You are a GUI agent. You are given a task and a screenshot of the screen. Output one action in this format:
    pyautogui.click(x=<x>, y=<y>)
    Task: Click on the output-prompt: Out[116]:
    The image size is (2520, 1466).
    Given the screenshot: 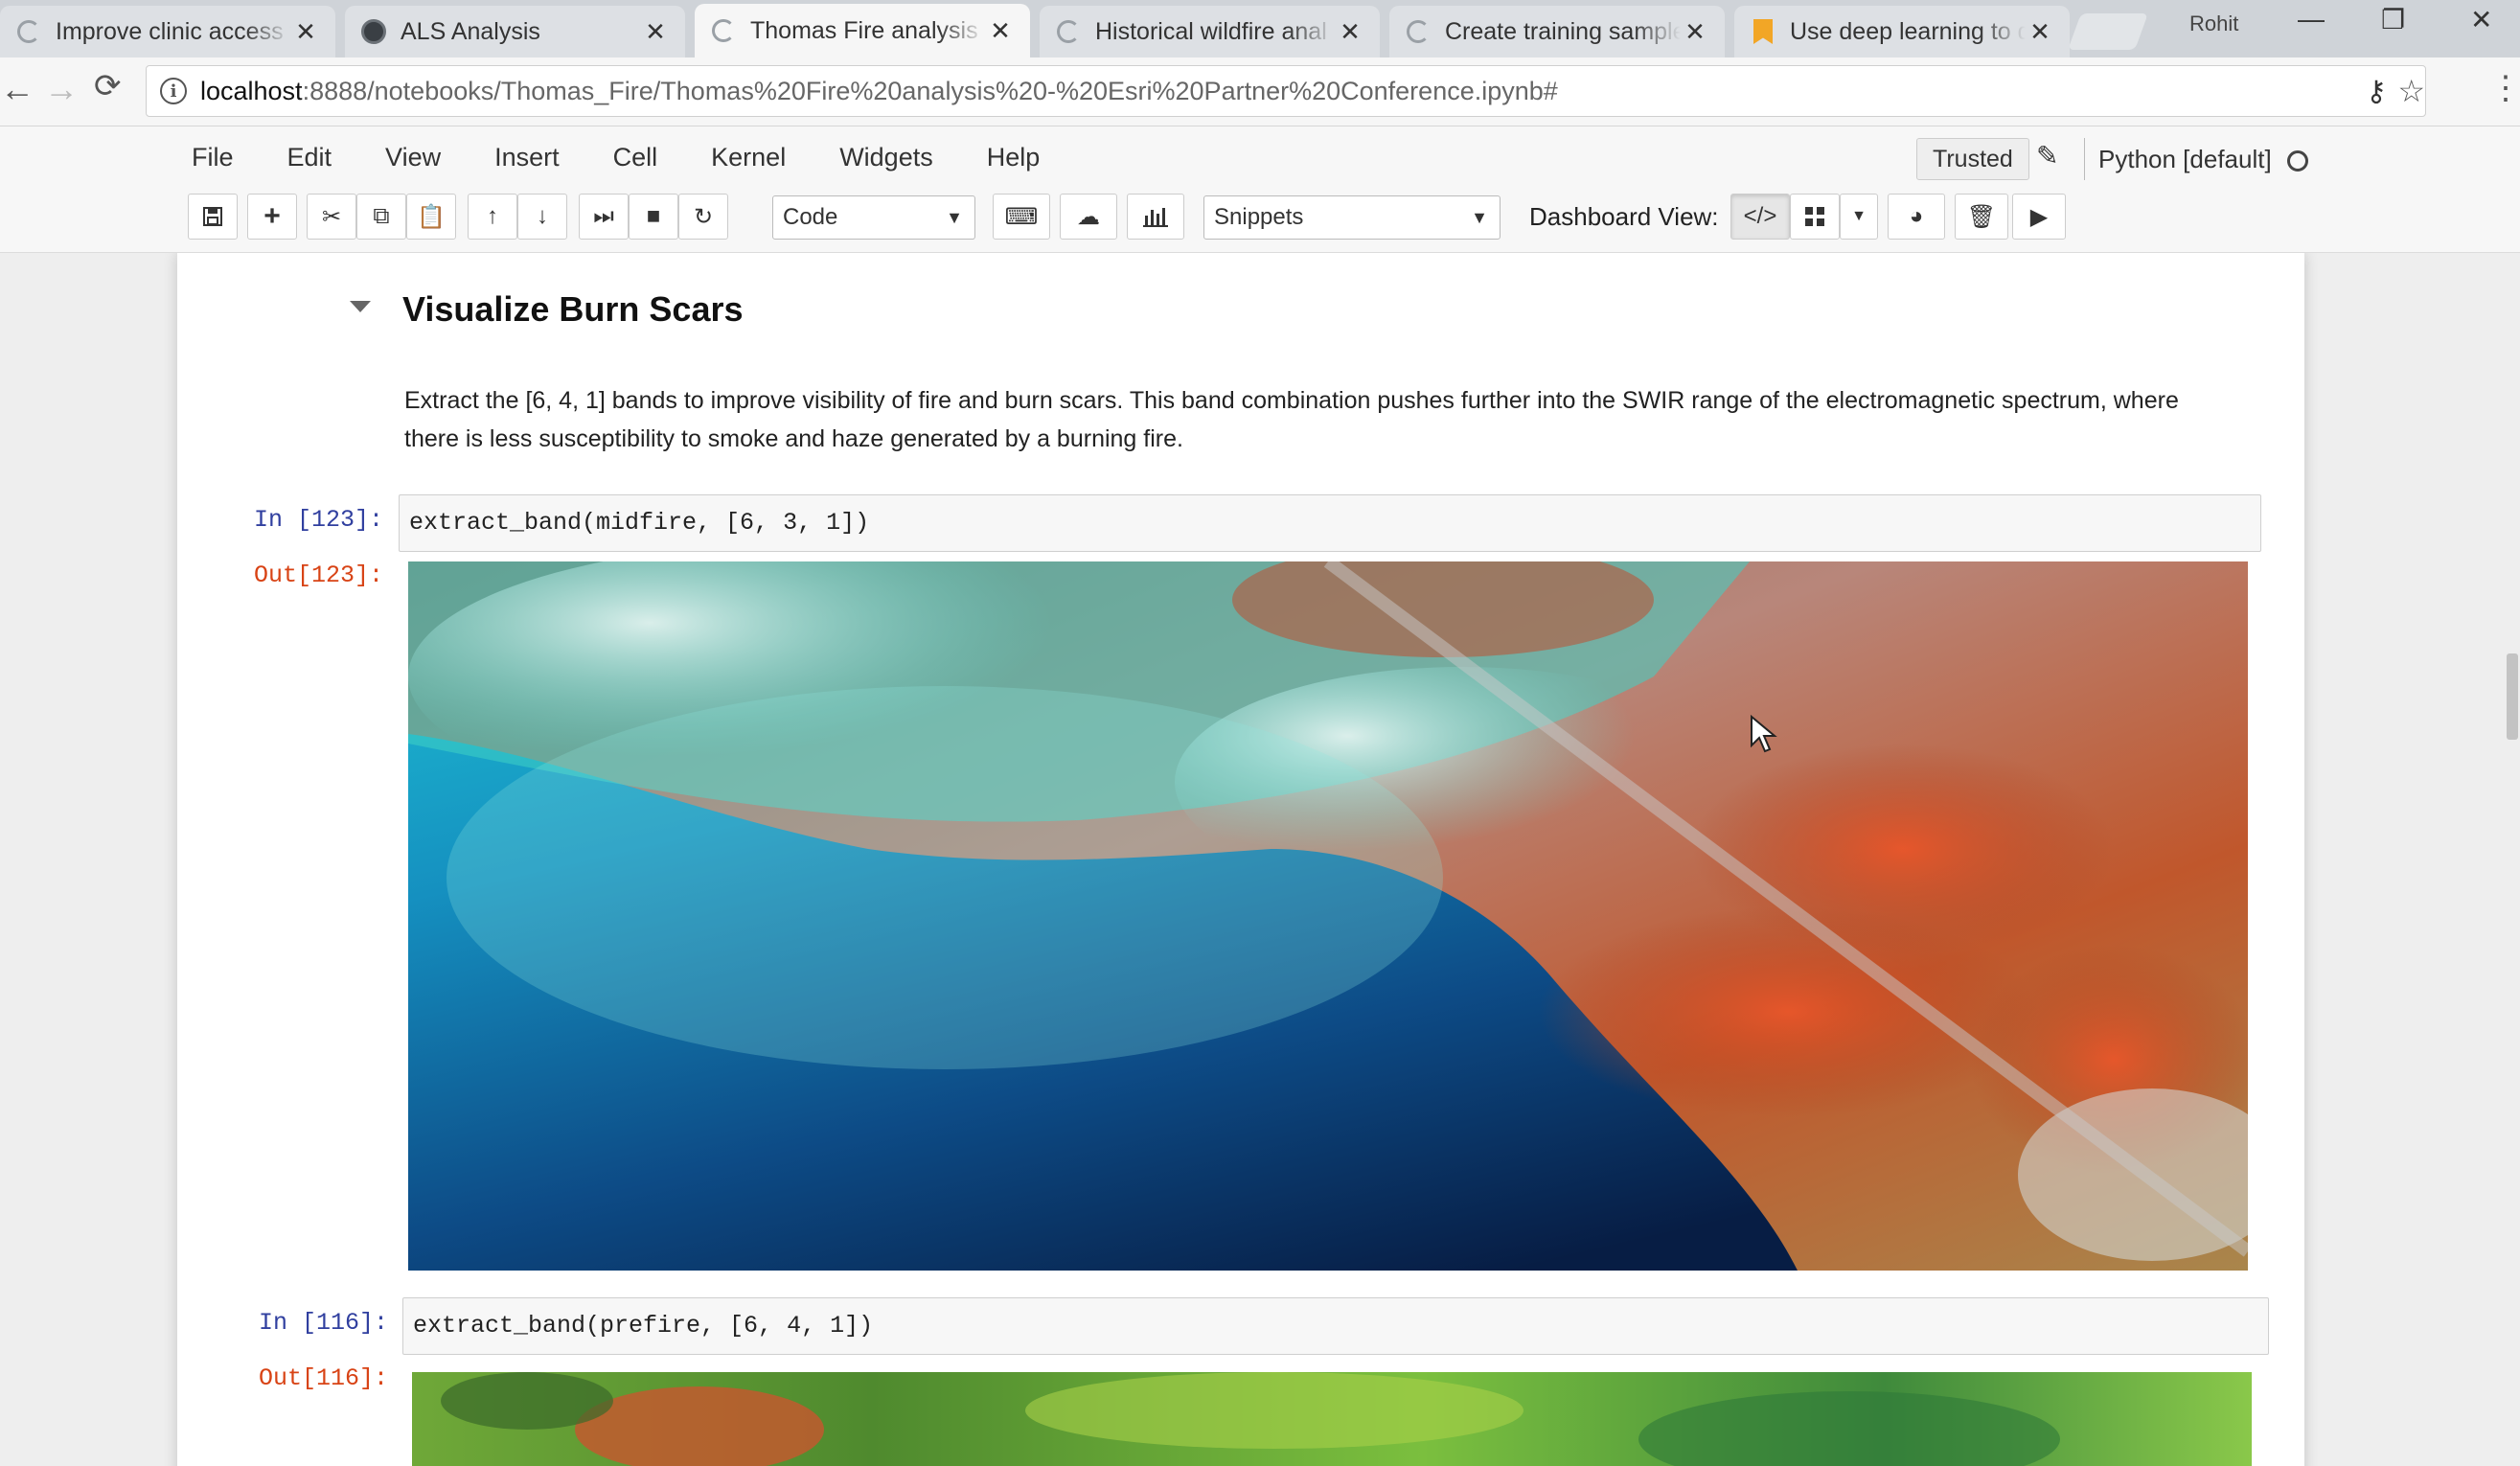 What is the action you would take?
    pyautogui.click(x=323, y=1378)
    